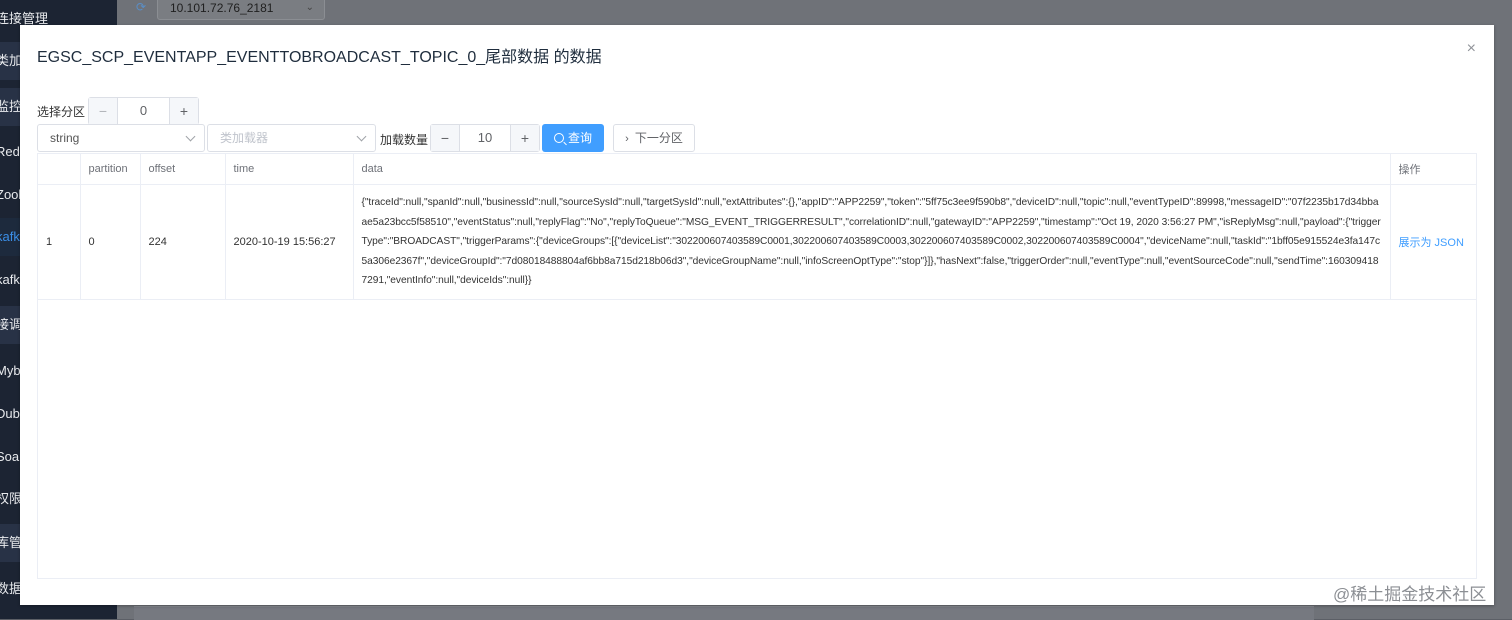 The width and height of the screenshot is (1512, 620). Describe the element at coordinates (59, 169) in the screenshot. I see `column-header-index` at that location.